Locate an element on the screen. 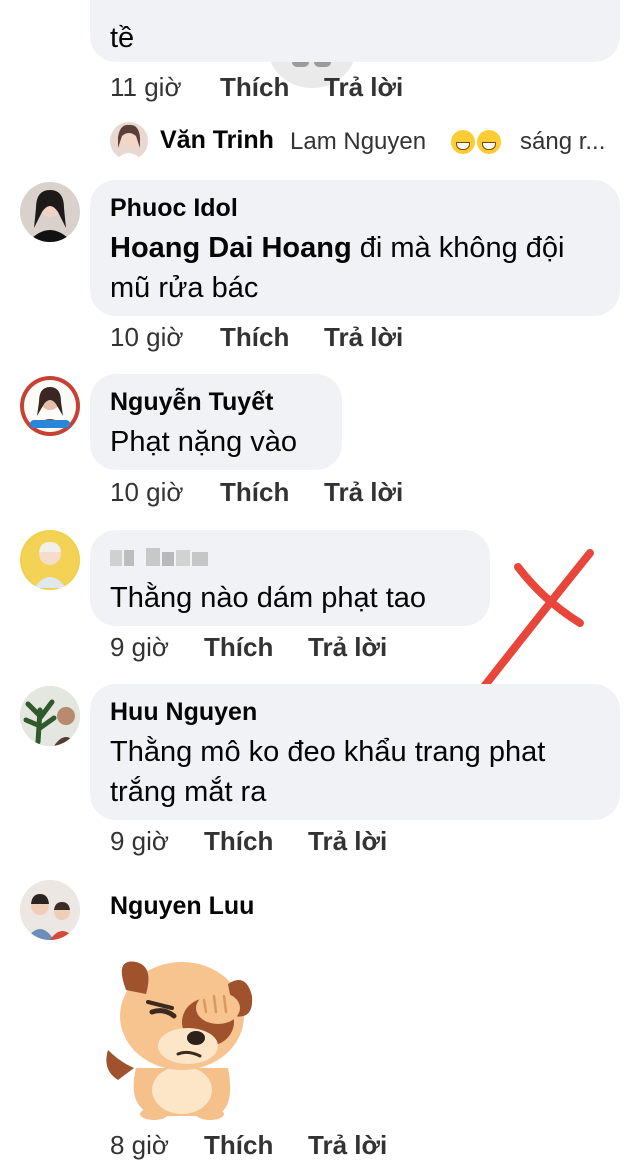 Image resolution: width=640 pixels, height=1161 pixels. comment-time: 11 giờ is located at coordinates (146, 87).